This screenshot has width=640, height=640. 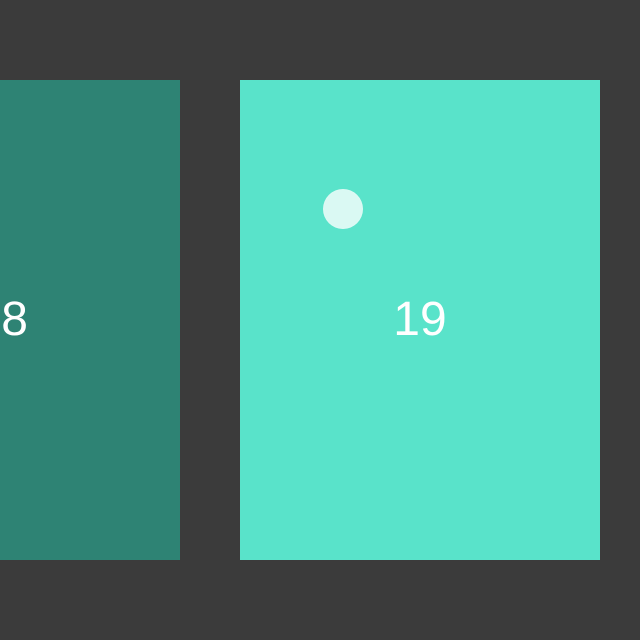 What do you see at coordinates (343, 209) in the screenshot?
I see `touch-point-icon` at bounding box center [343, 209].